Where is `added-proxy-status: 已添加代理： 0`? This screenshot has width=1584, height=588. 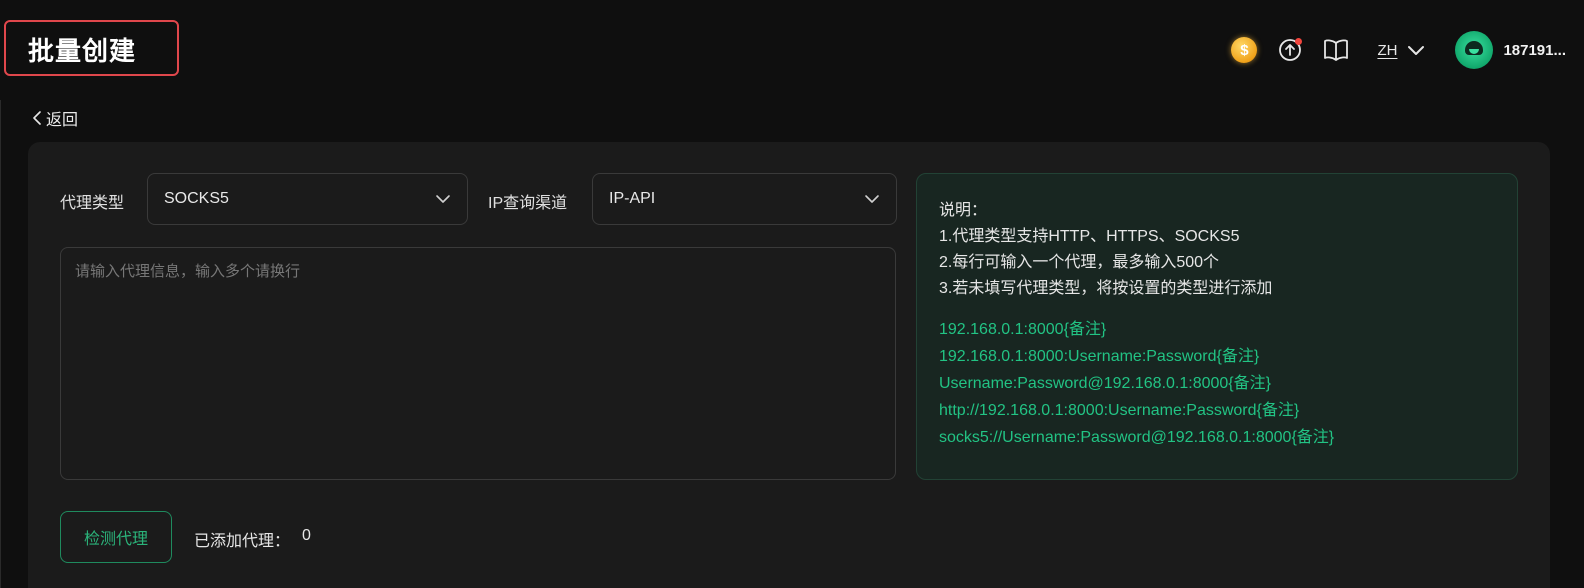
added-proxy-status: 已添加代理： 0 is located at coordinates (252, 539).